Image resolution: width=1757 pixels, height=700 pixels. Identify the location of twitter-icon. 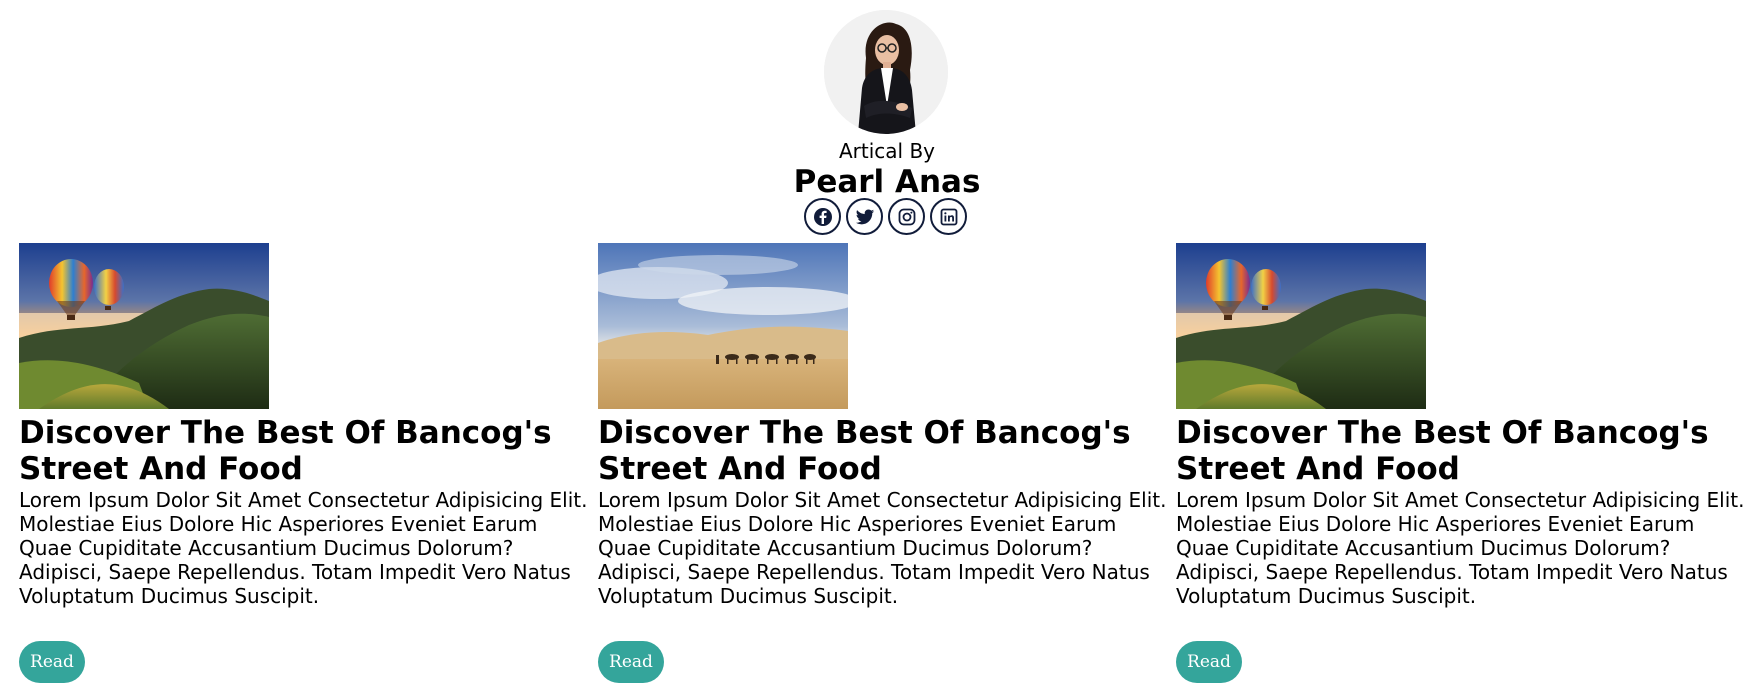
(864, 216).